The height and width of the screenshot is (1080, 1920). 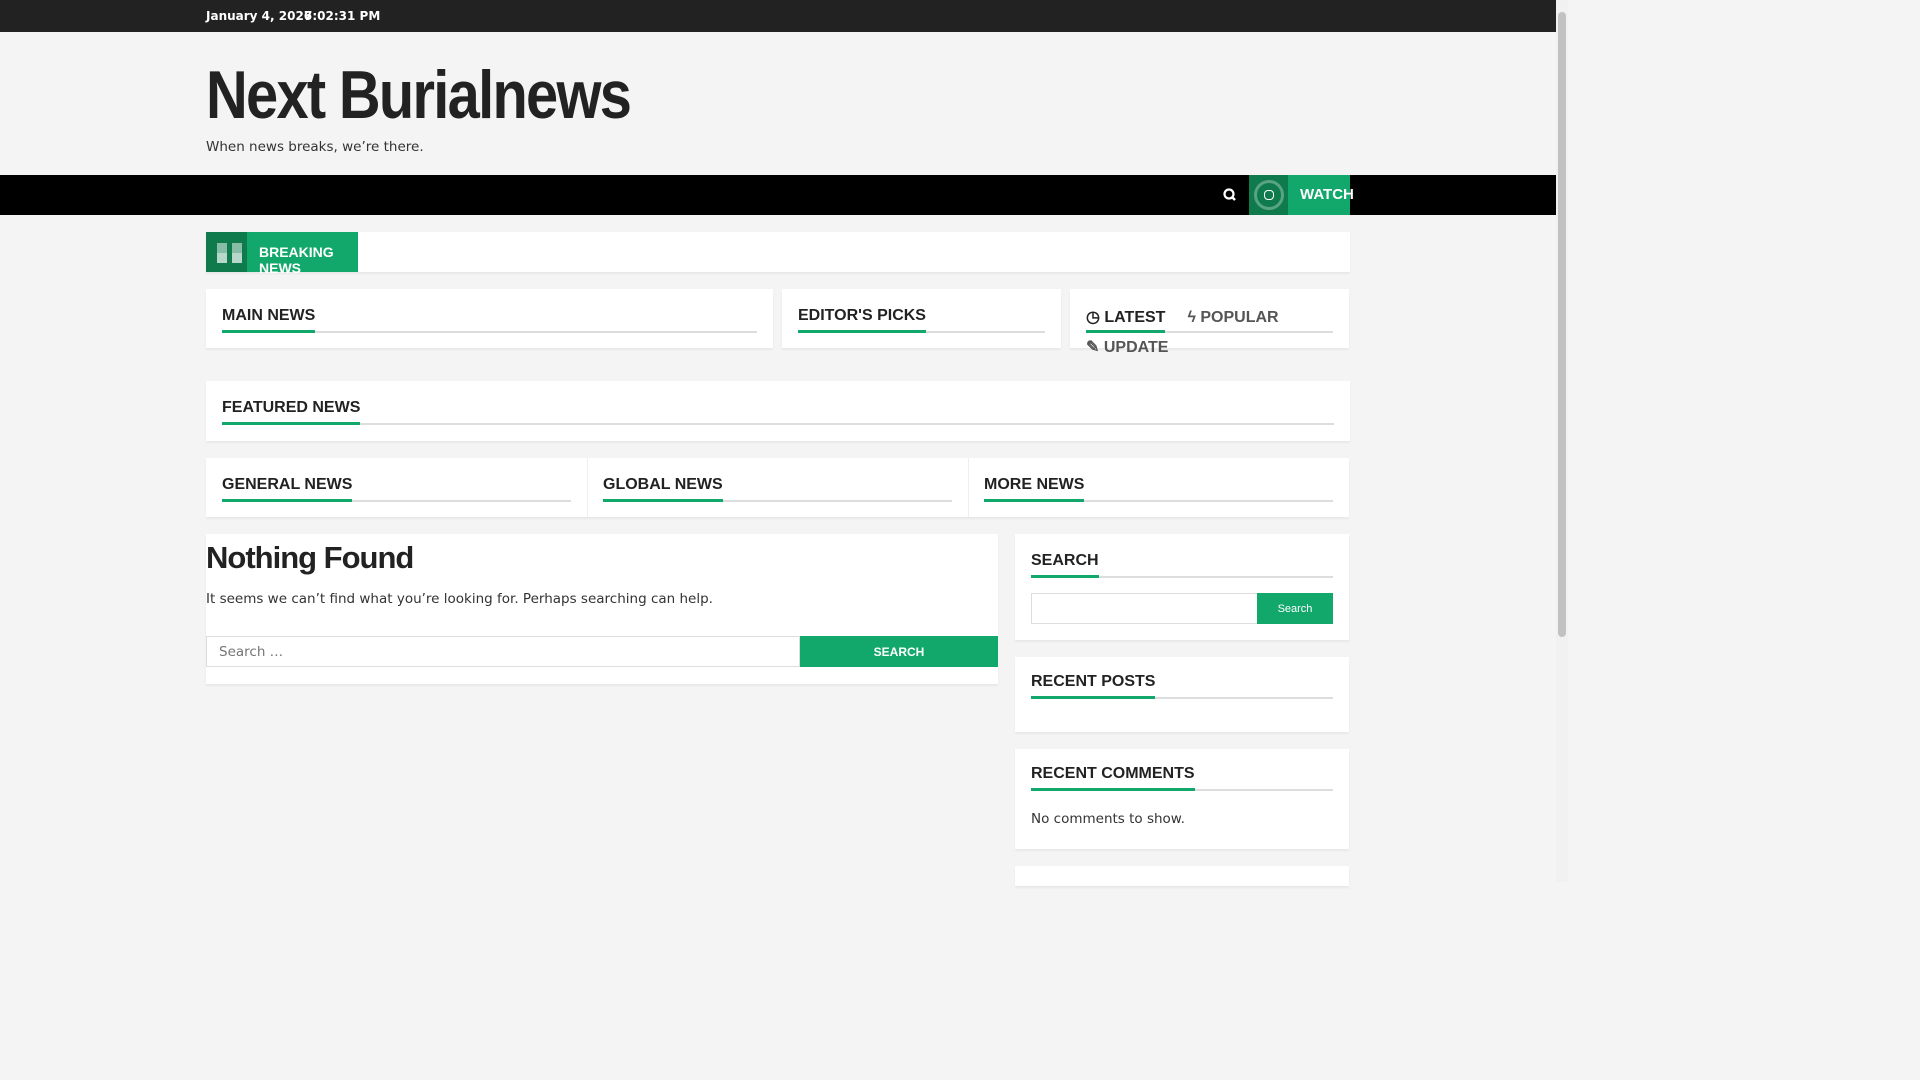 What do you see at coordinates (503, 651) in the screenshot?
I see `search-input` at bounding box center [503, 651].